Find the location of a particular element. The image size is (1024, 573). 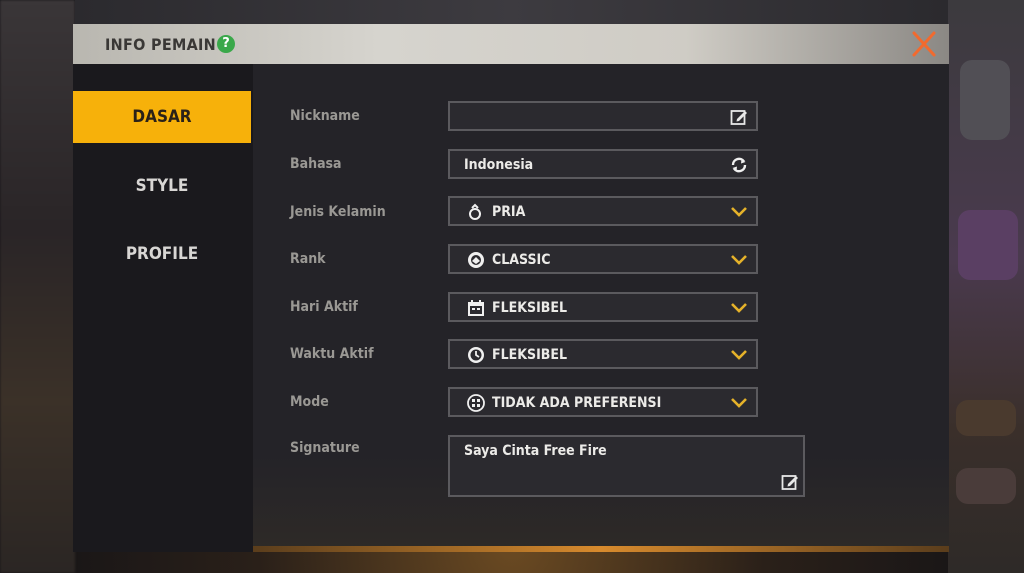

background-top is located at coordinates (511, 12).